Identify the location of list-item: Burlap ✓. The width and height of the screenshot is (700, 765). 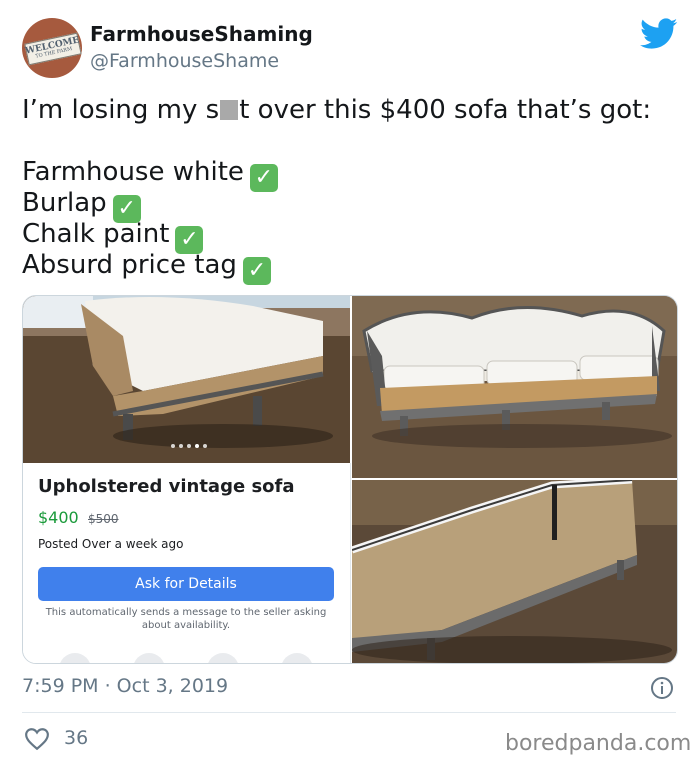
(336, 205).